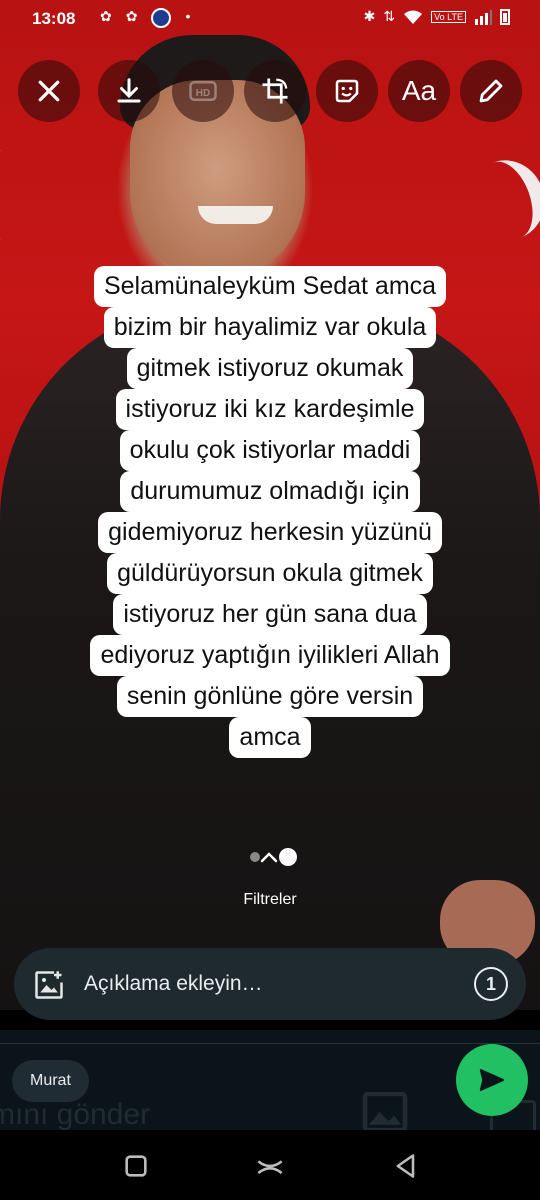 The image size is (540, 1200). I want to click on view-once-toggle: 1, so click(491, 984).